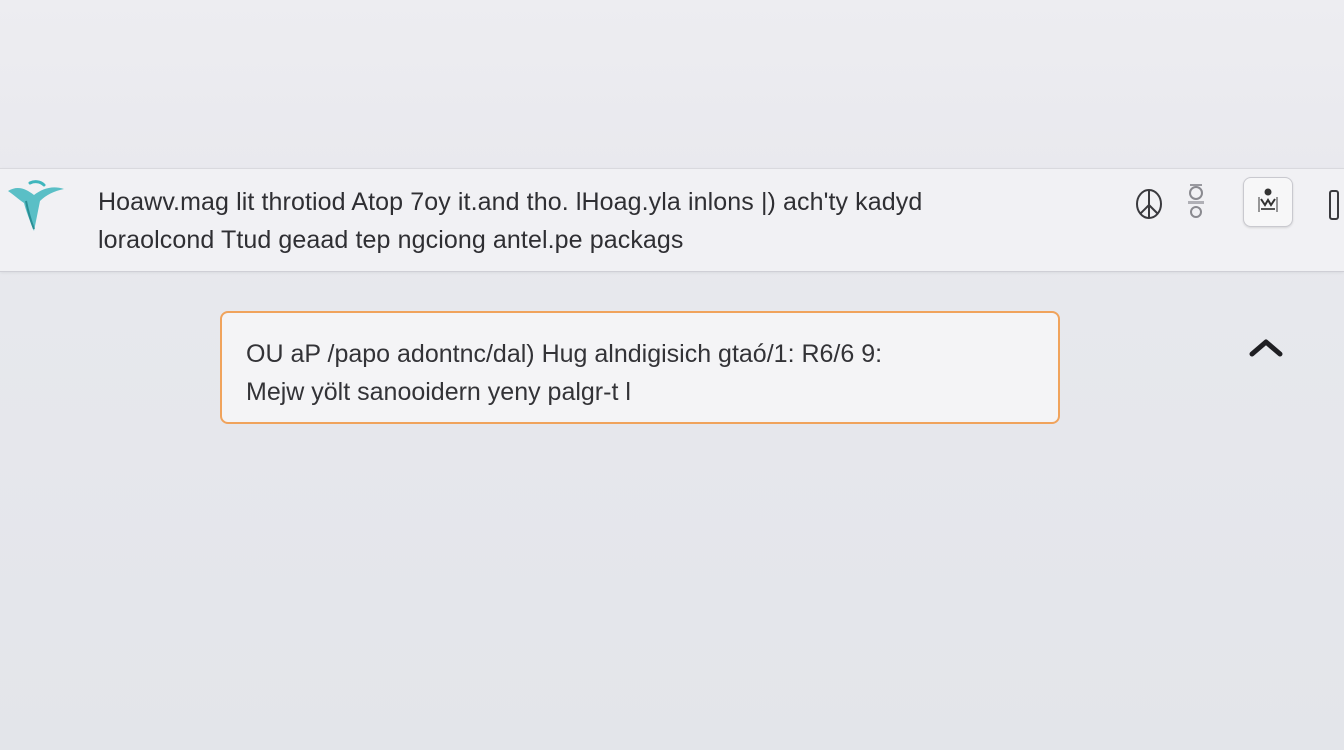  What do you see at coordinates (1196, 201) in the screenshot?
I see `toggle-switch-icon` at bounding box center [1196, 201].